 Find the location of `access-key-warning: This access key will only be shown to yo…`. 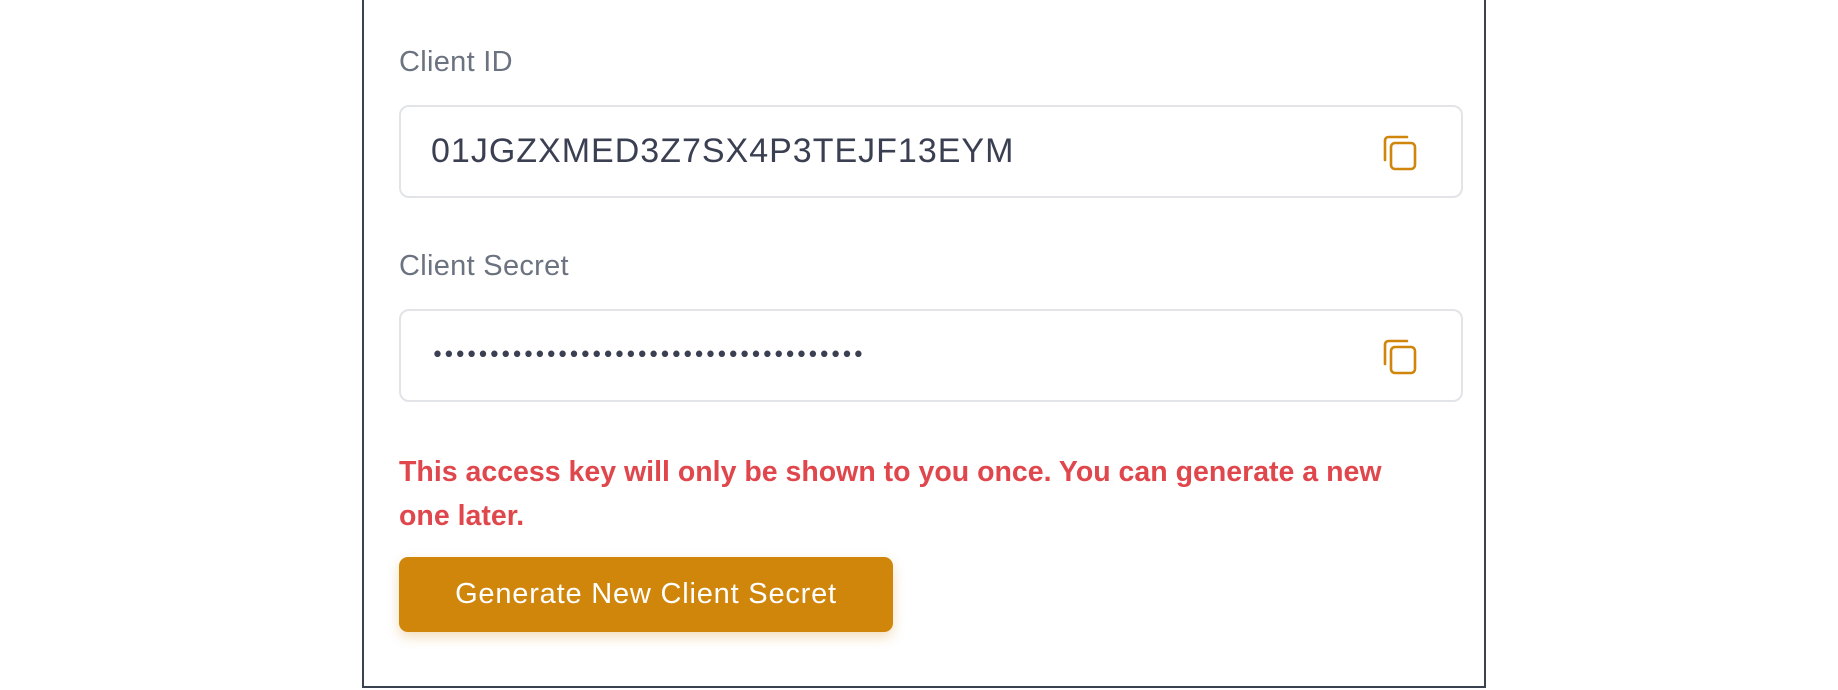

access-key-warning: This access key will only be shown to yo… is located at coordinates (890, 494).